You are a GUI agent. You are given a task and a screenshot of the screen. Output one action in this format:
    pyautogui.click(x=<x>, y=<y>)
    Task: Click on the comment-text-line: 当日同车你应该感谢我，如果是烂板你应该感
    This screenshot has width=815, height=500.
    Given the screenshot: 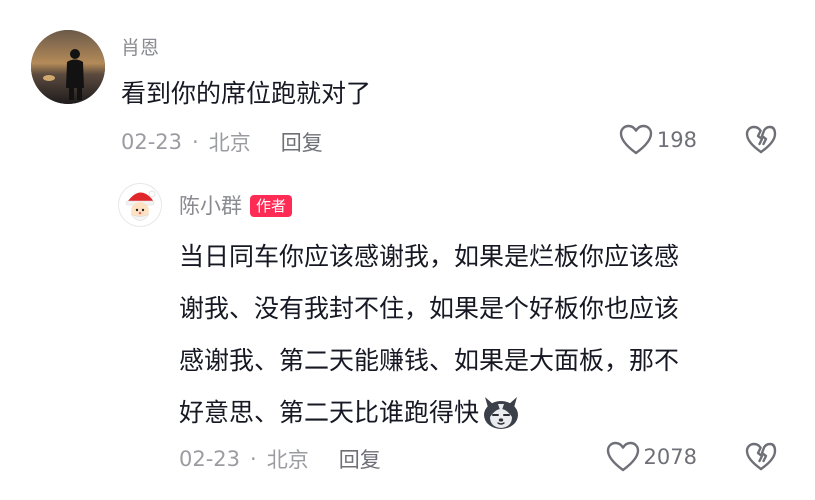 What is the action you would take?
    pyautogui.click(x=429, y=256)
    